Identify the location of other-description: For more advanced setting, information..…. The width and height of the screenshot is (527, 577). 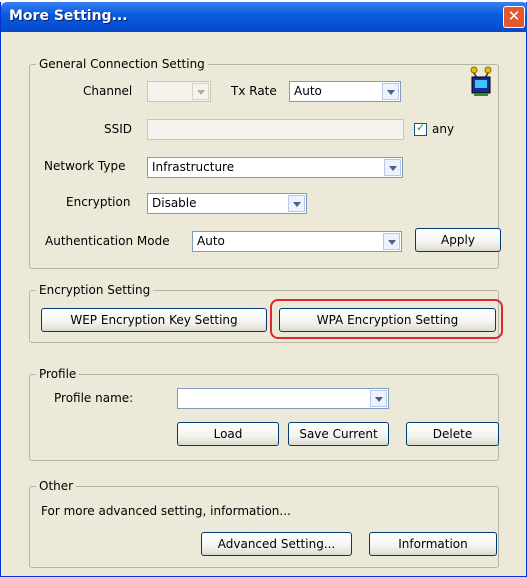
(166, 511).